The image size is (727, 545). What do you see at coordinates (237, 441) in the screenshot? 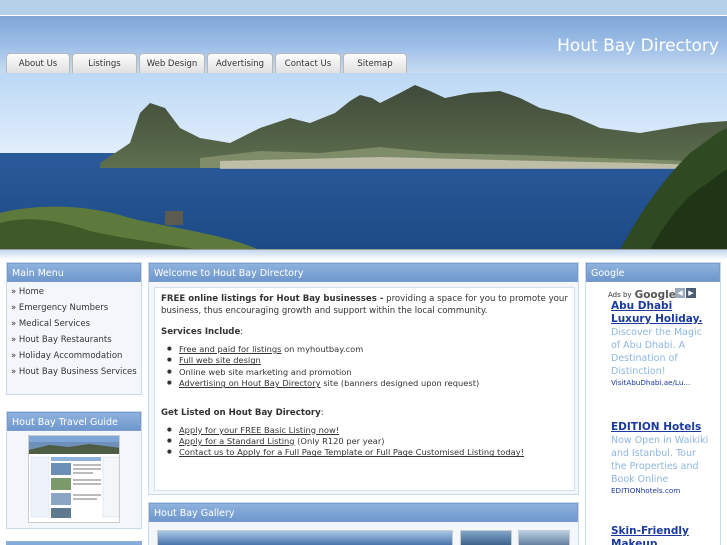
I see `listing-link: Apply for a Standard Listing` at bounding box center [237, 441].